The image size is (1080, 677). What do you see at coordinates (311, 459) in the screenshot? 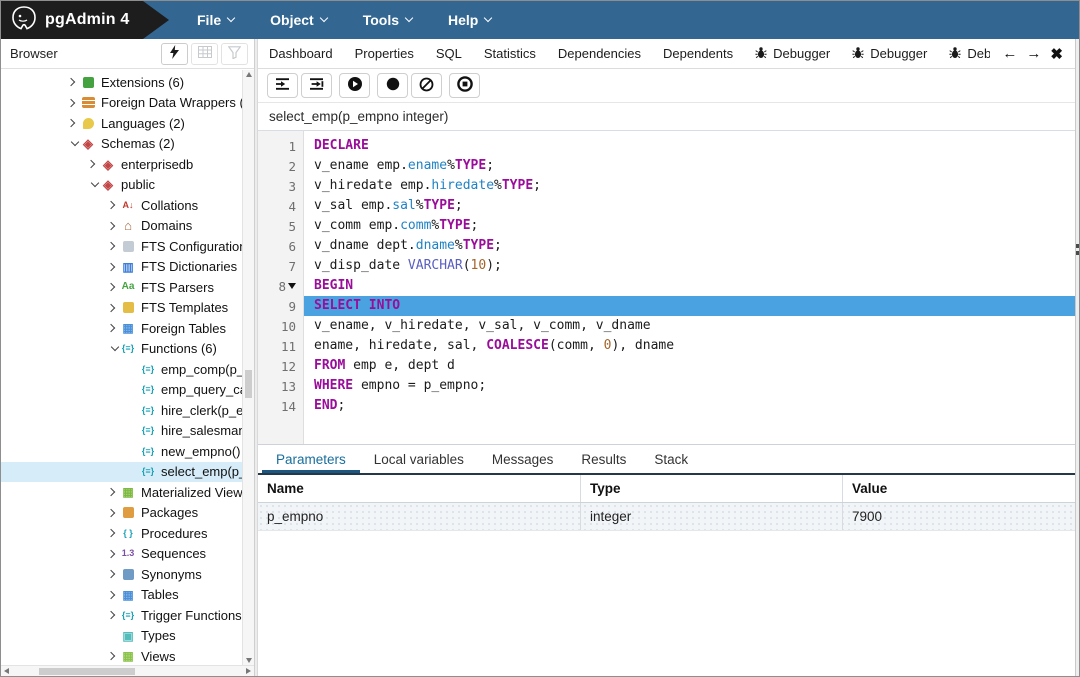
I see `bottom-tab-parameters: Parameters` at bounding box center [311, 459].